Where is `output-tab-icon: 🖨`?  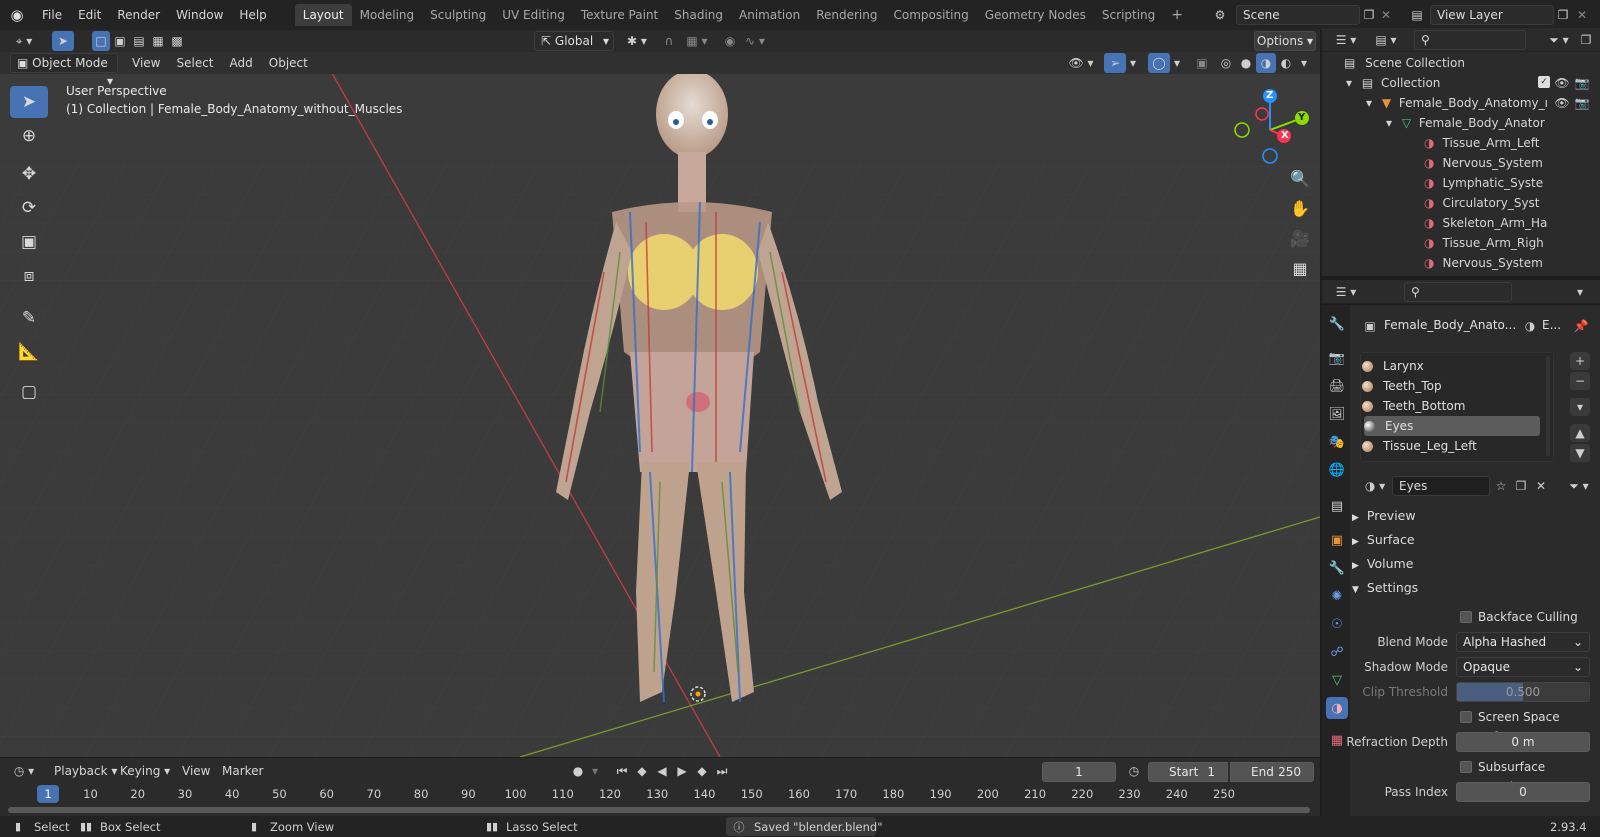
output-tab-icon: 🖨 is located at coordinates (1337, 386).